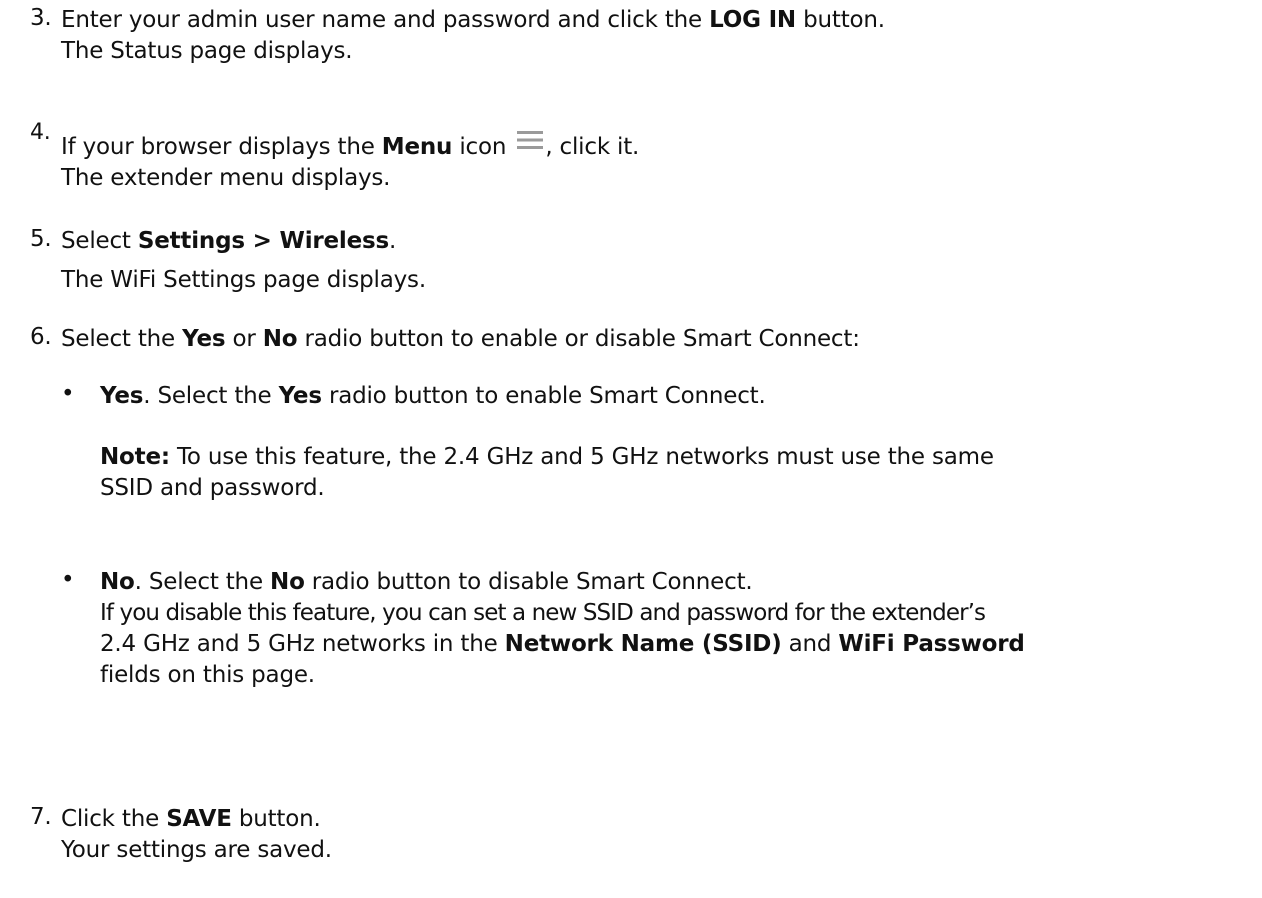 Image resolution: width=1262 pixels, height=898 pixels. I want to click on menu-label: Menu, so click(417, 147).